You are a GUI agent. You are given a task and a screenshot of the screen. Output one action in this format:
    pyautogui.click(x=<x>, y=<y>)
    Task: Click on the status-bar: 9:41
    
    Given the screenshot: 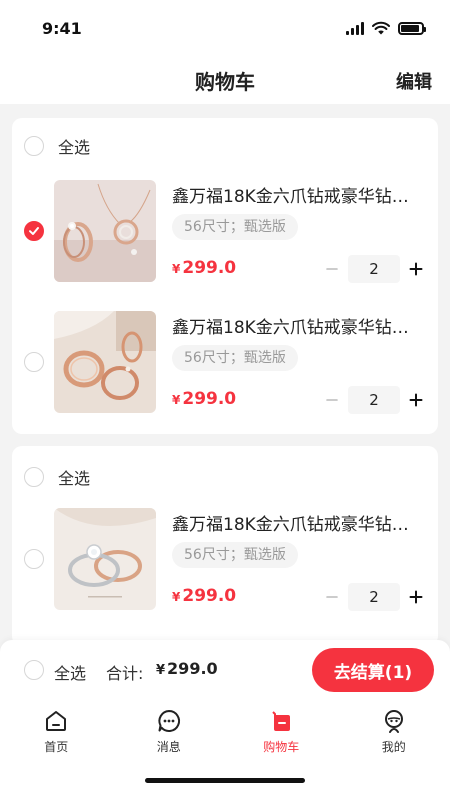 What is the action you would take?
    pyautogui.click(x=225, y=28)
    